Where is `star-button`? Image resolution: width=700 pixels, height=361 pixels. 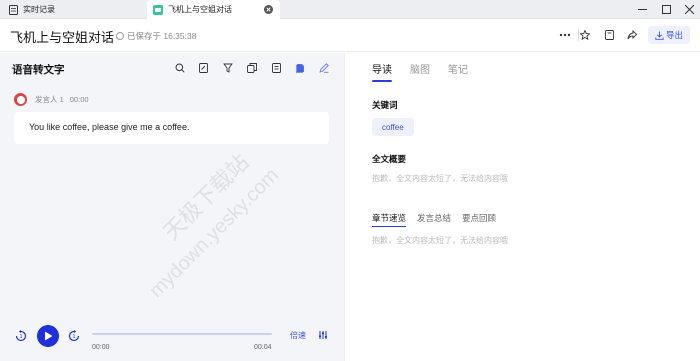
star-button is located at coordinates (585, 35).